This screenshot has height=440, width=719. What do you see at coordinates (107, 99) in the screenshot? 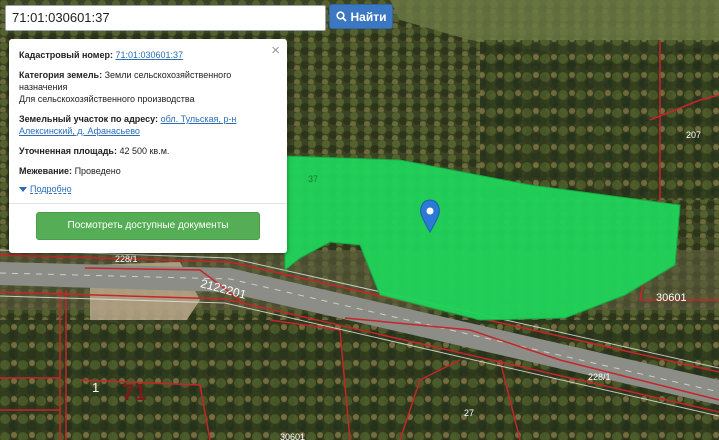
I see `land-usage-value: Для сельскохозяйственного производства` at bounding box center [107, 99].